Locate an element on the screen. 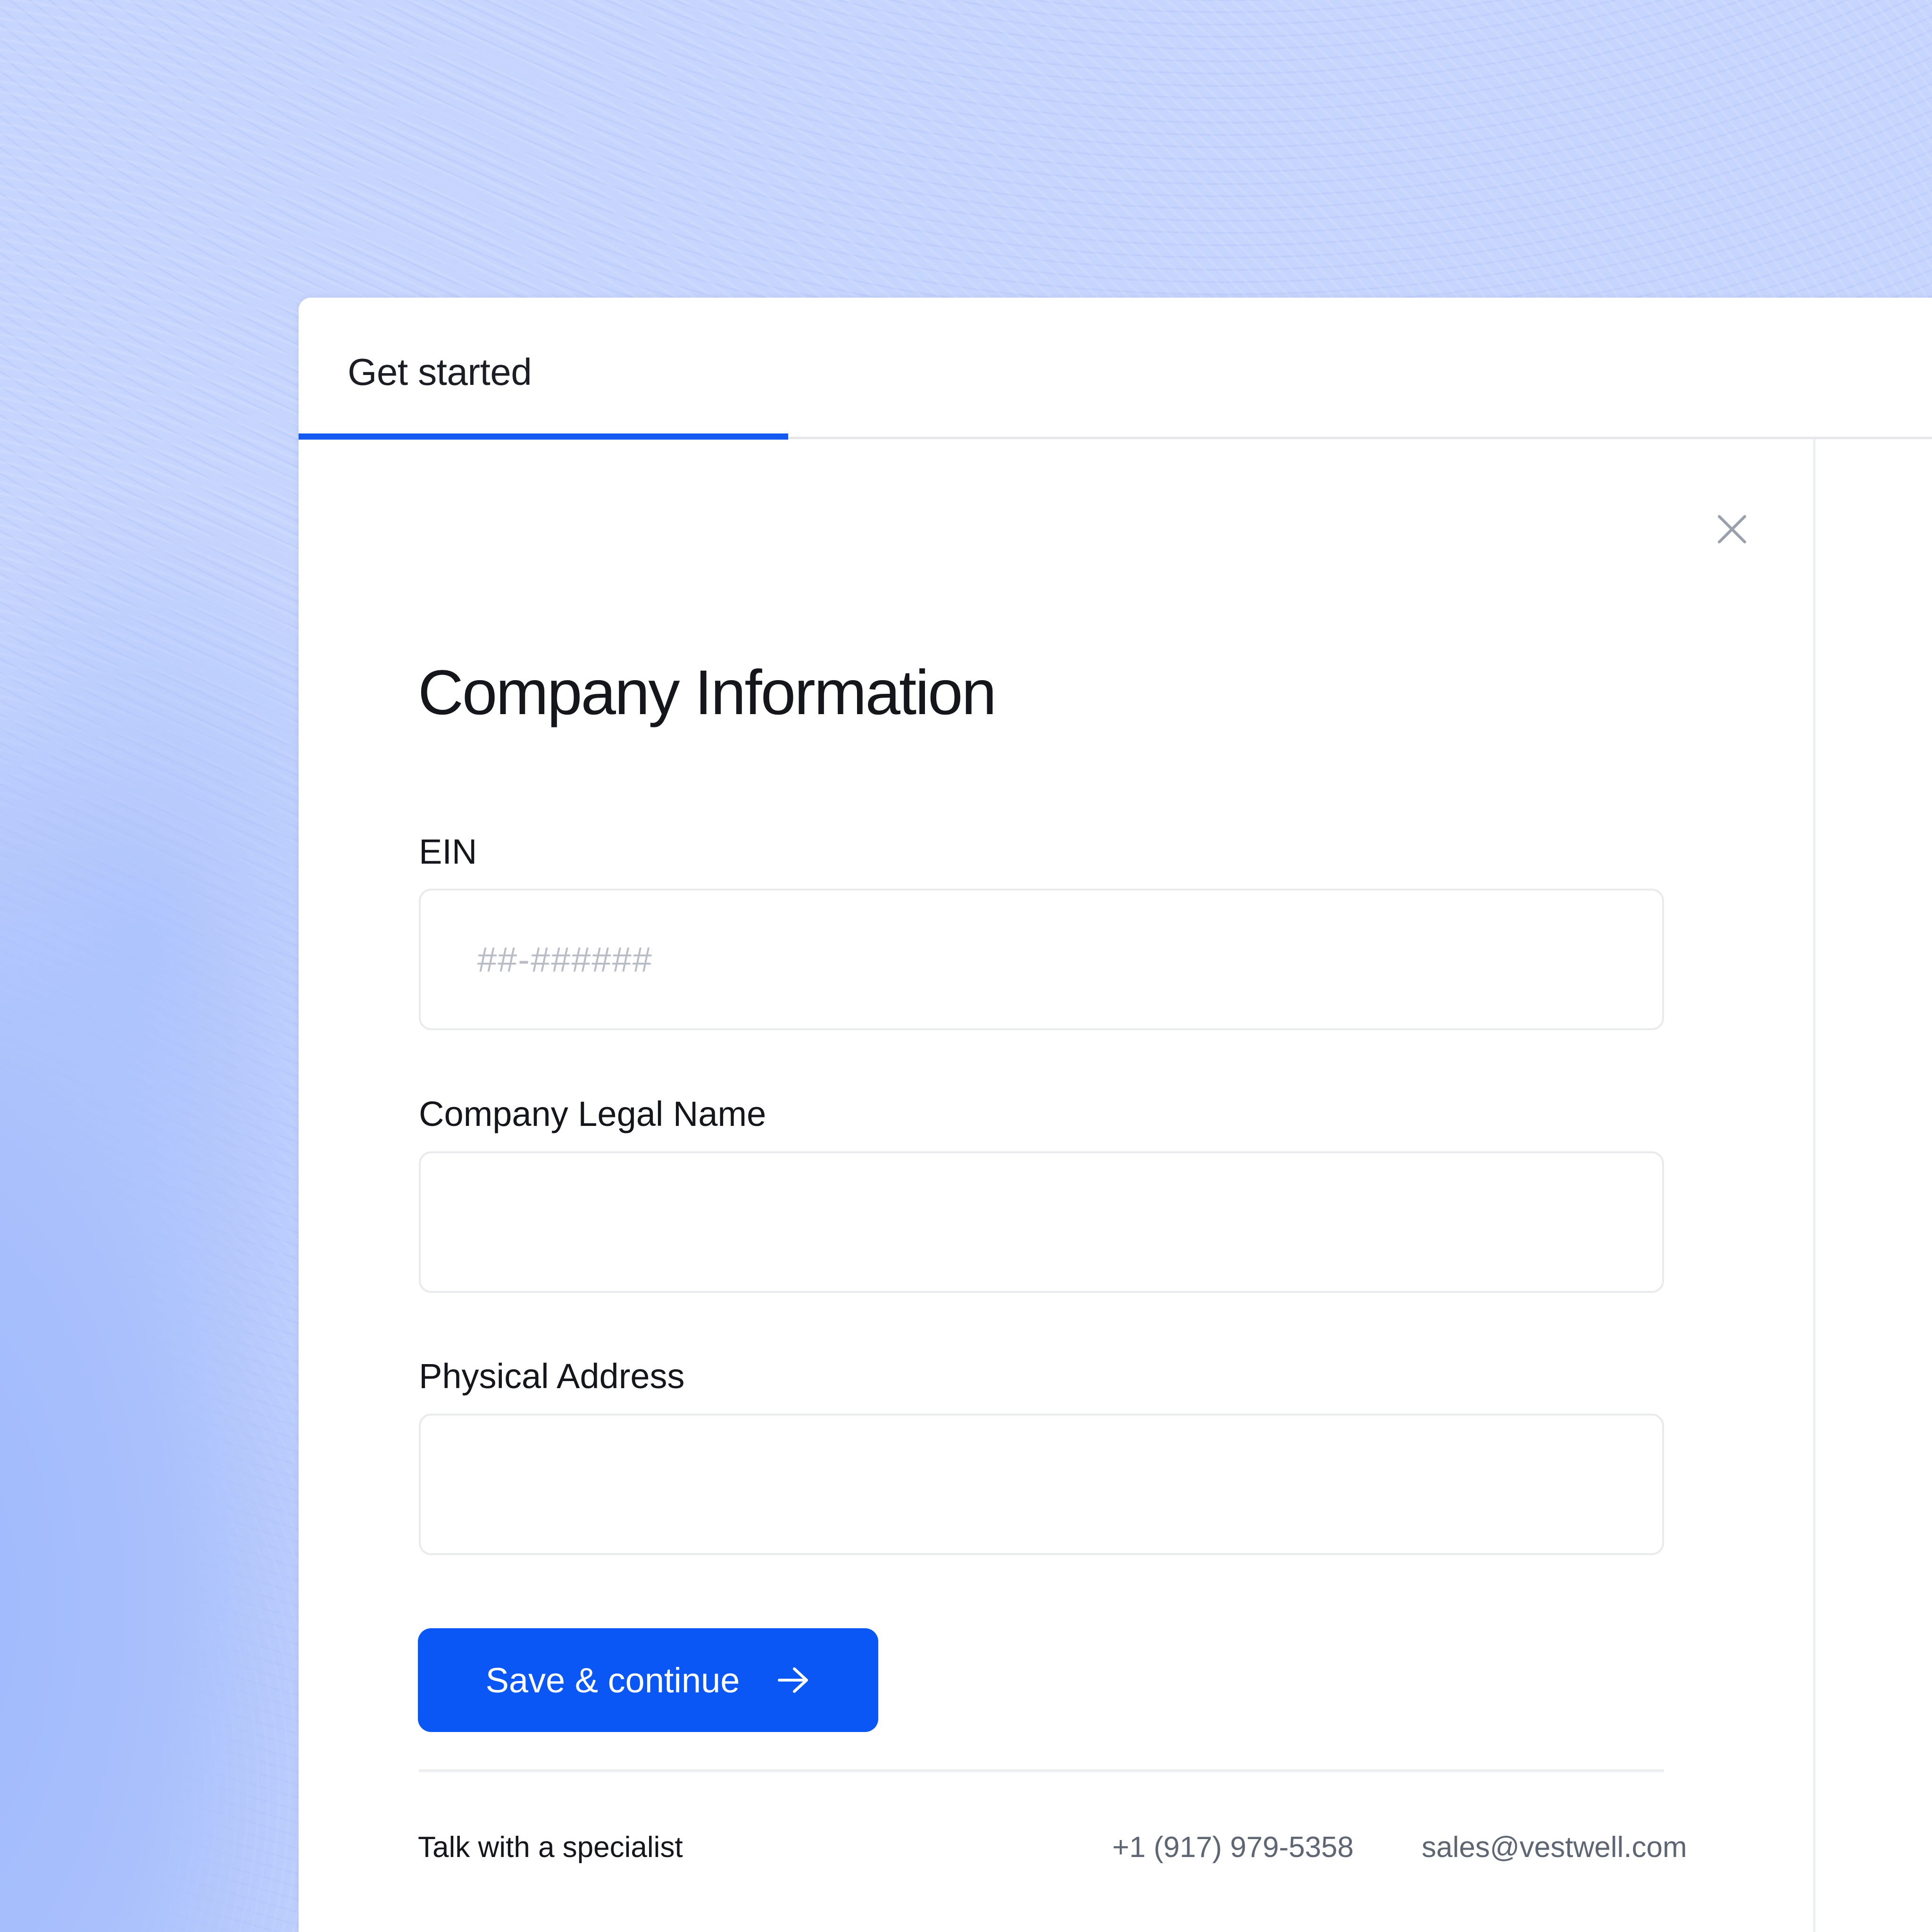  save-continue-button: Save & continue is located at coordinates (648, 1680).